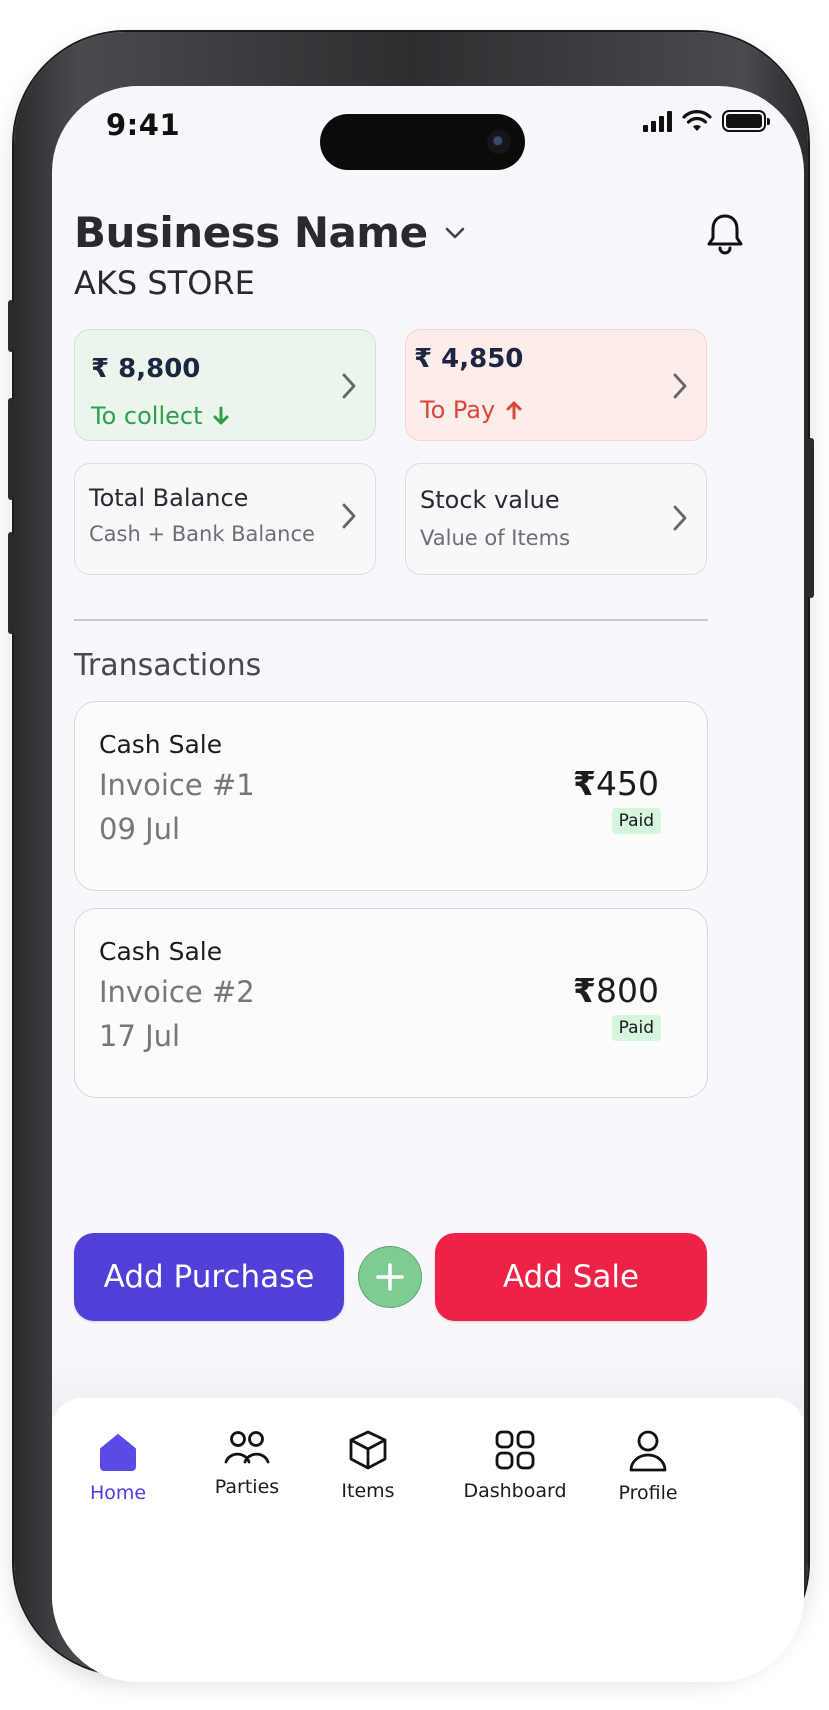 The width and height of the screenshot is (829, 1710). I want to click on to-collect-label-row: To collect, so click(160, 416).